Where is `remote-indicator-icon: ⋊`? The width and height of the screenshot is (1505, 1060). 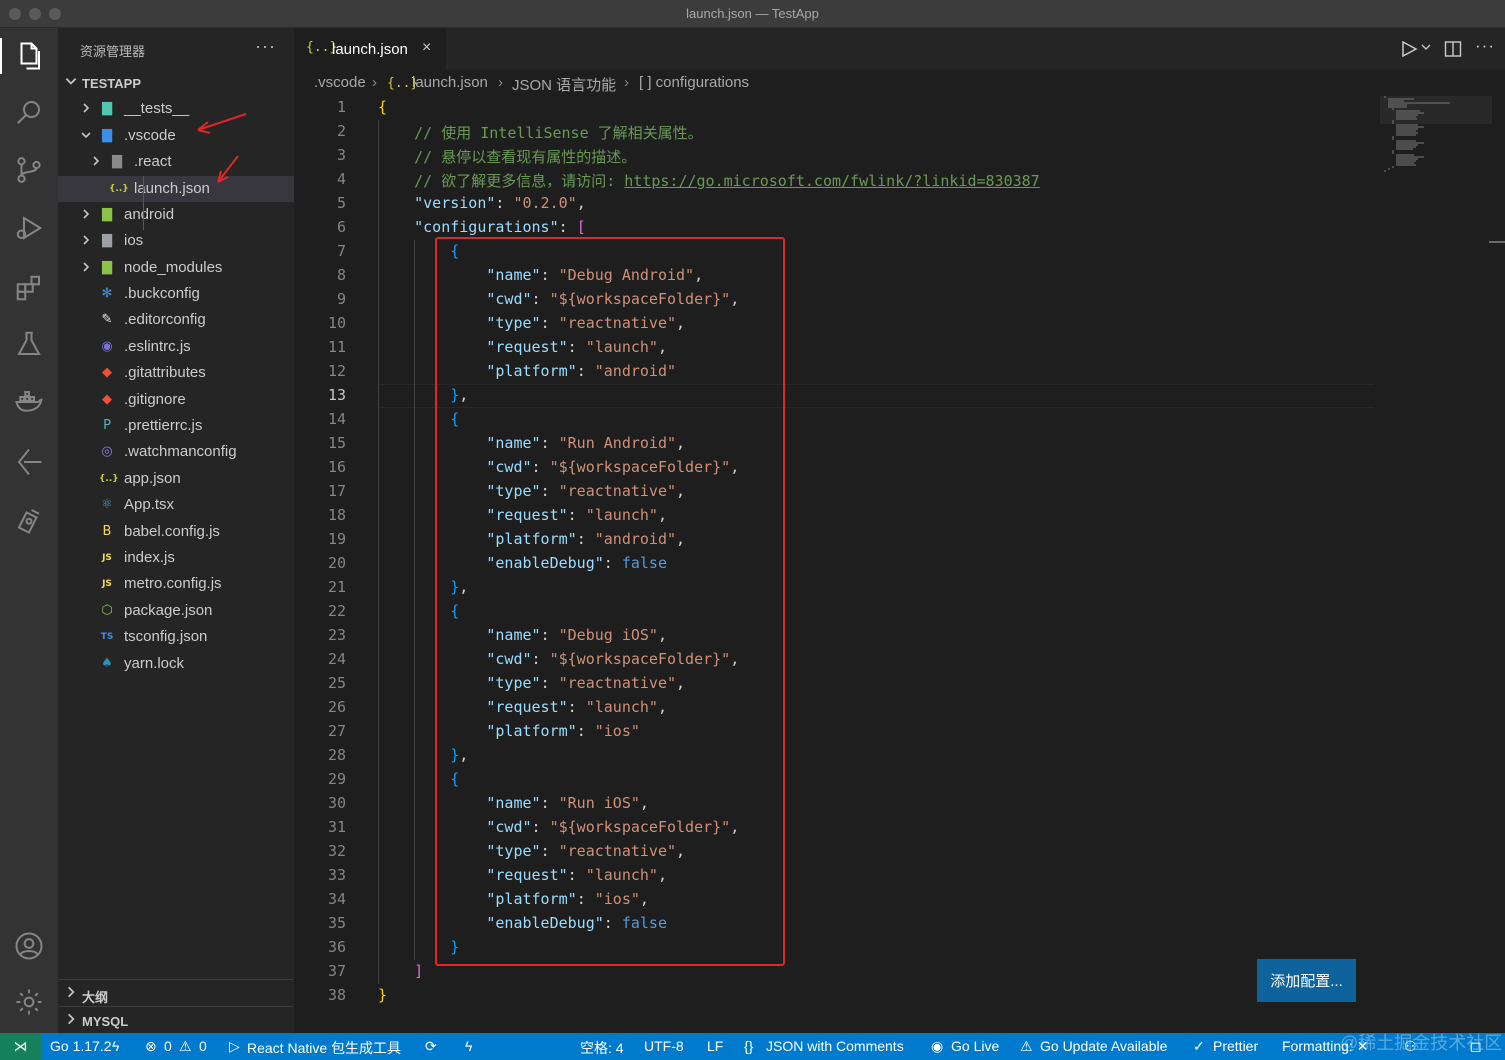
remote-indicator-icon: ⋊ is located at coordinates (20, 1046).